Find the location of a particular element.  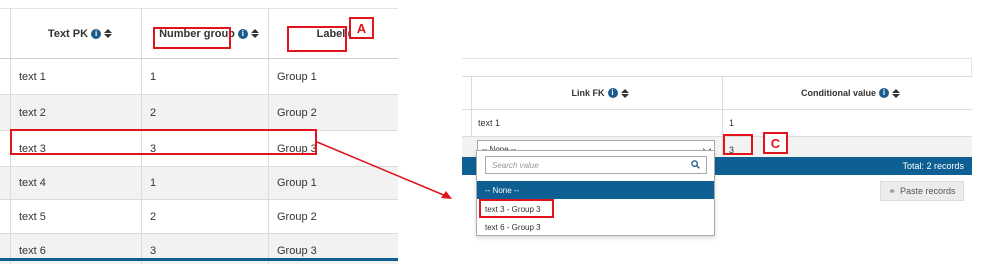

column-header-label: Link FK is located at coordinates (588, 93).